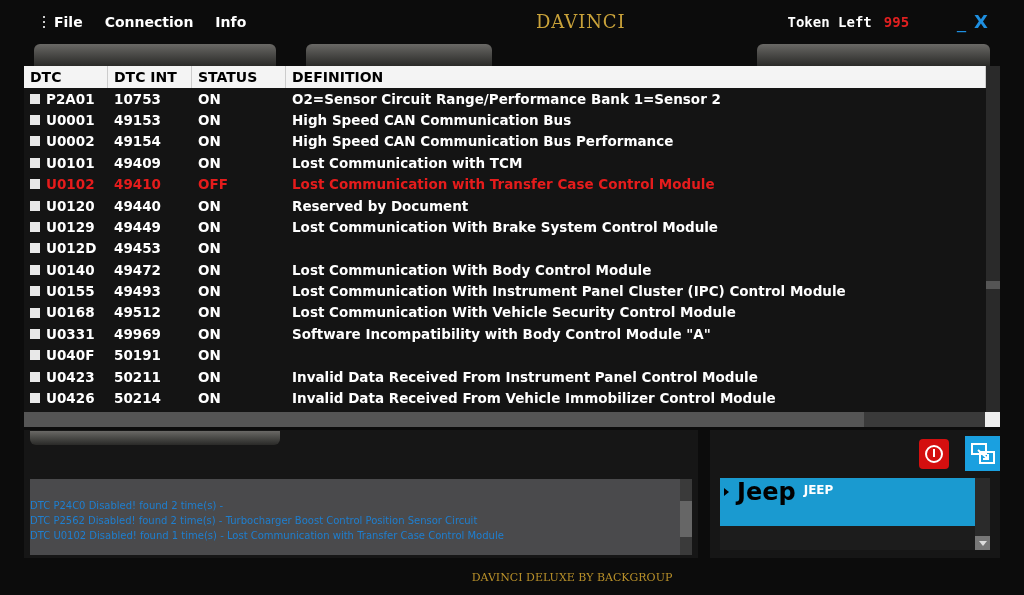 The width and height of the screenshot is (1024, 595). Describe the element at coordinates (70, 99) in the screenshot. I see `dtc-code: P2A01` at that location.